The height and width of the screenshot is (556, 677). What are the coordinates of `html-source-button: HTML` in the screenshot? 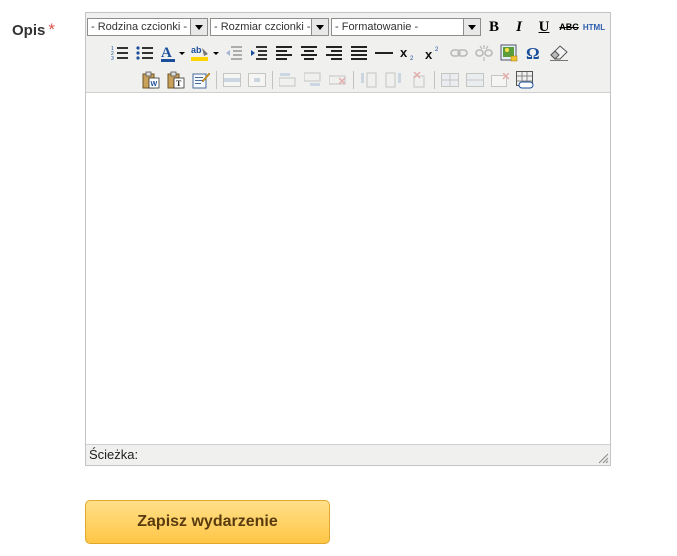 It's located at (594, 27).